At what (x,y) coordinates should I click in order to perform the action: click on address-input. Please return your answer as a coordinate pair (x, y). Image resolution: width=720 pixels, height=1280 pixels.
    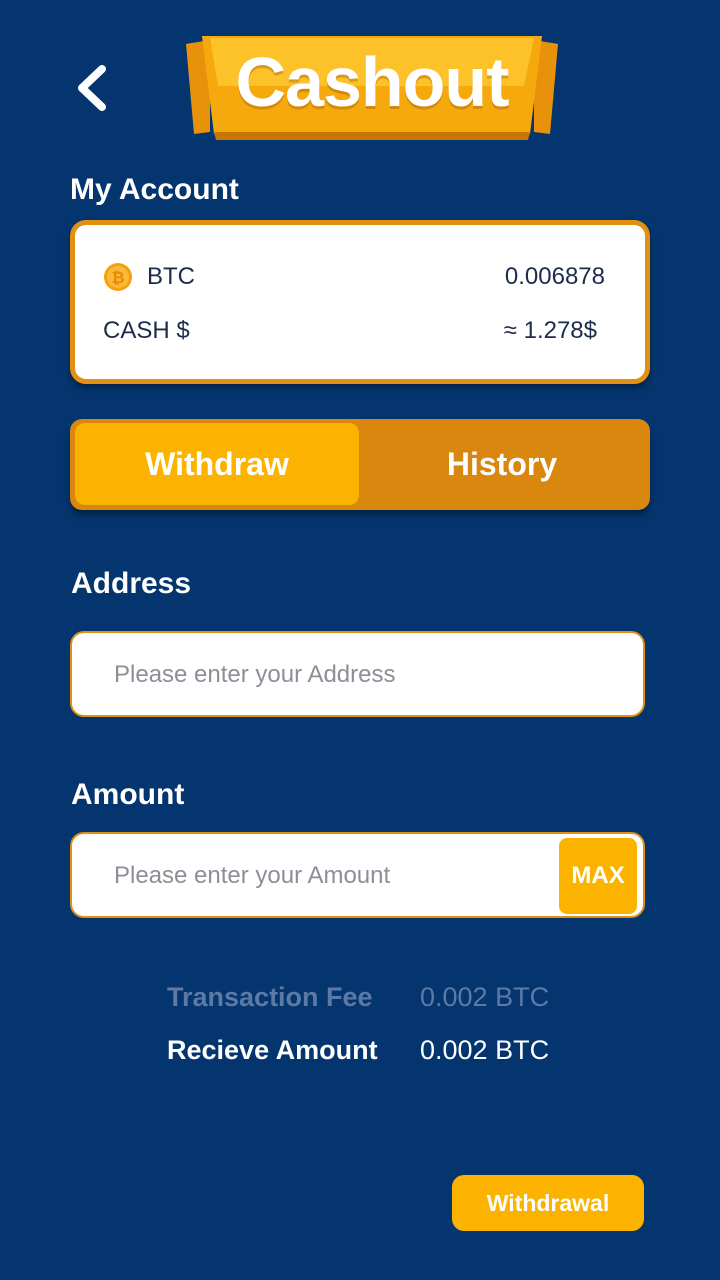
    Looking at the image, I should click on (324, 675).